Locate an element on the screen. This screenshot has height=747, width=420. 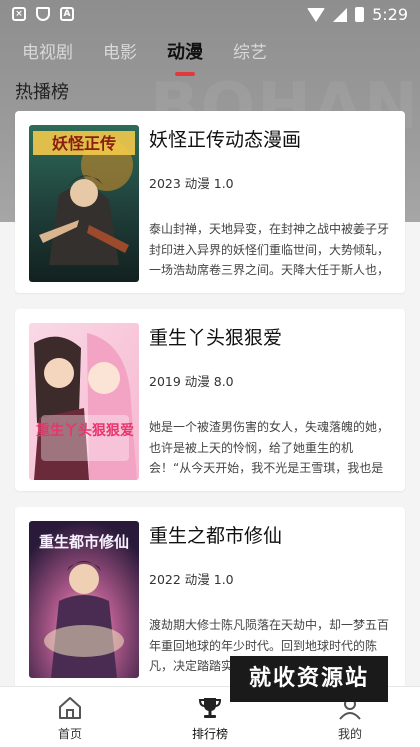
shield-icon is located at coordinates (43, 14).